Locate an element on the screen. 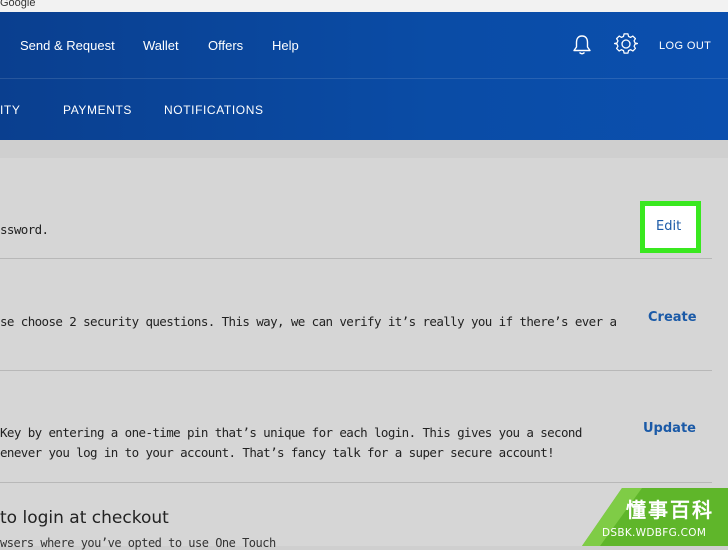 This screenshot has height=550, width=728. gear-icon is located at coordinates (626, 44).